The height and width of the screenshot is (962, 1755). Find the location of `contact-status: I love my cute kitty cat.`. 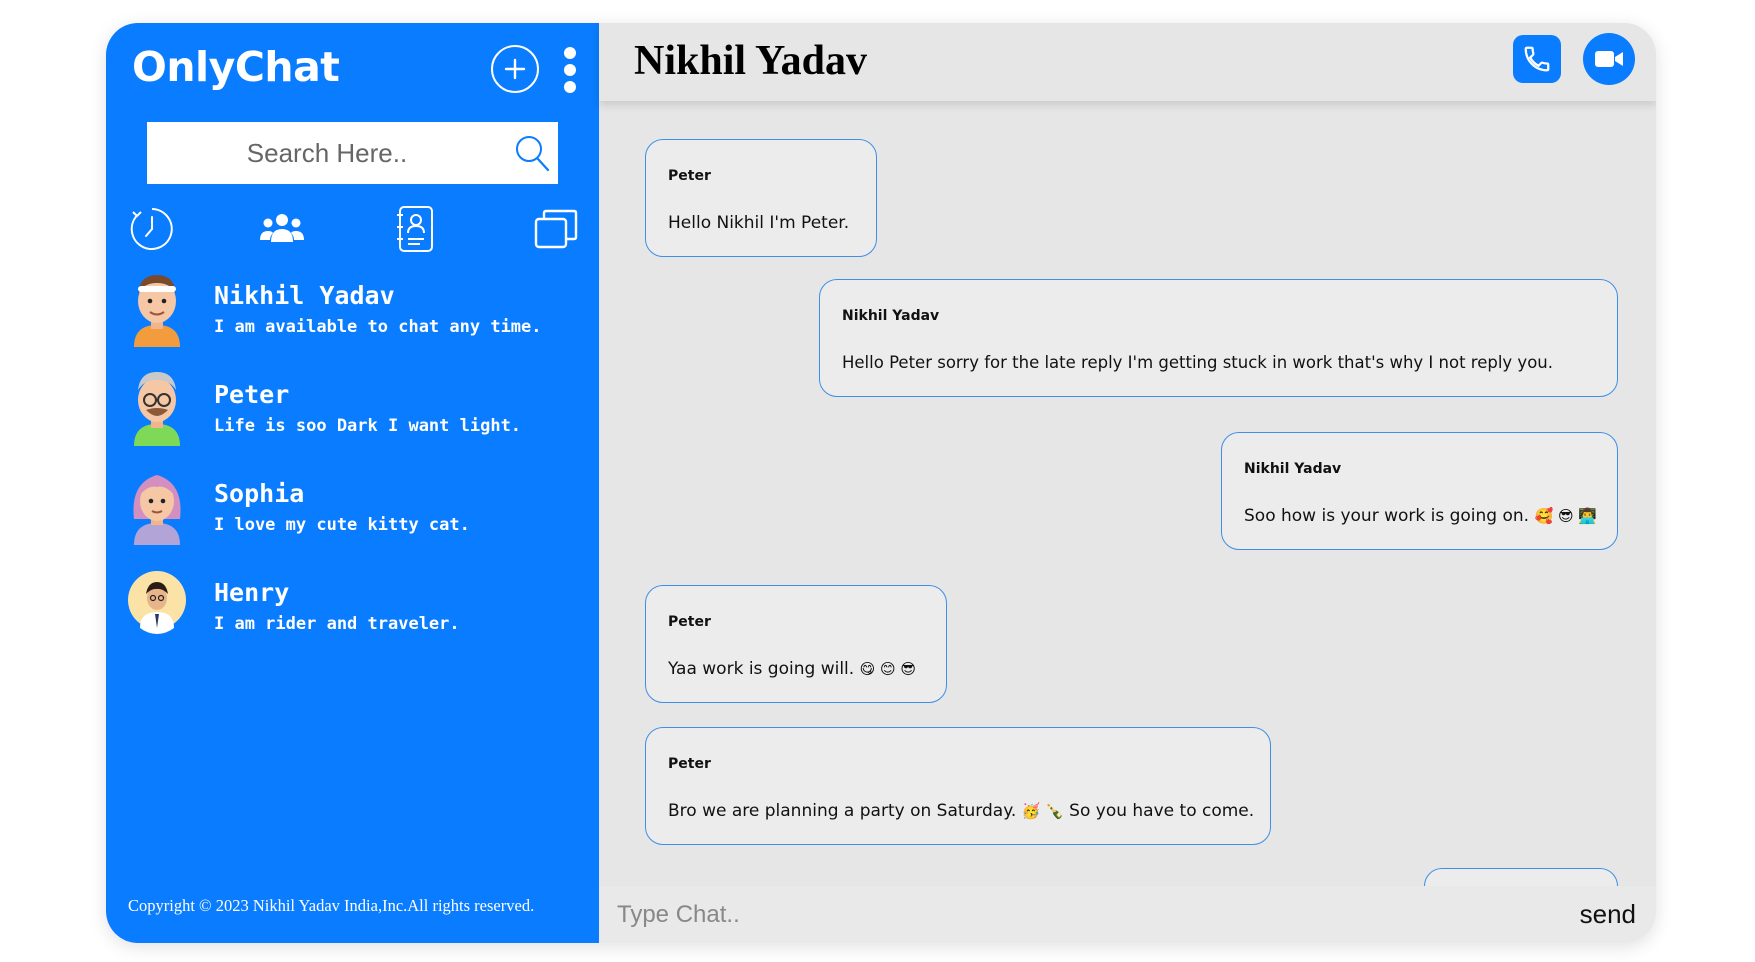

contact-status: I love my cute kitty cat. is located at coordinates (342, 525).